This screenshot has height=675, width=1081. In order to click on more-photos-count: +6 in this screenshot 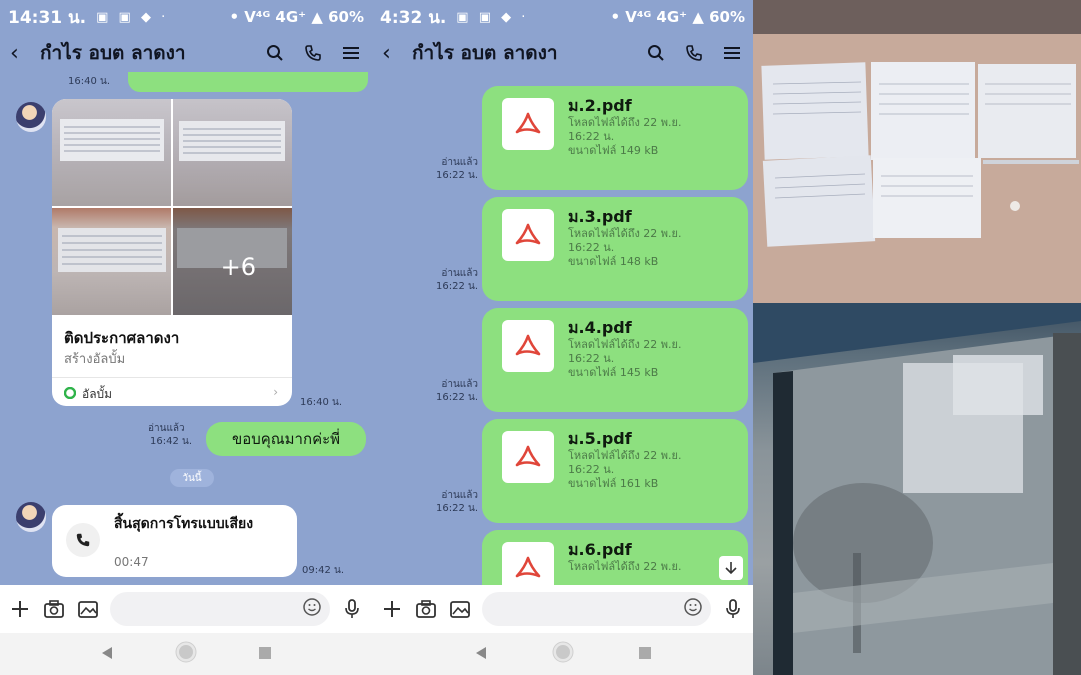, I will do `click(238, 267)`.